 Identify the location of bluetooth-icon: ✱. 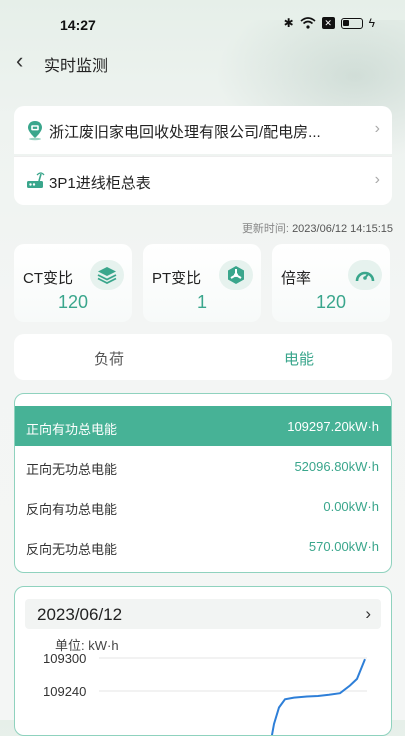
(288, 23).